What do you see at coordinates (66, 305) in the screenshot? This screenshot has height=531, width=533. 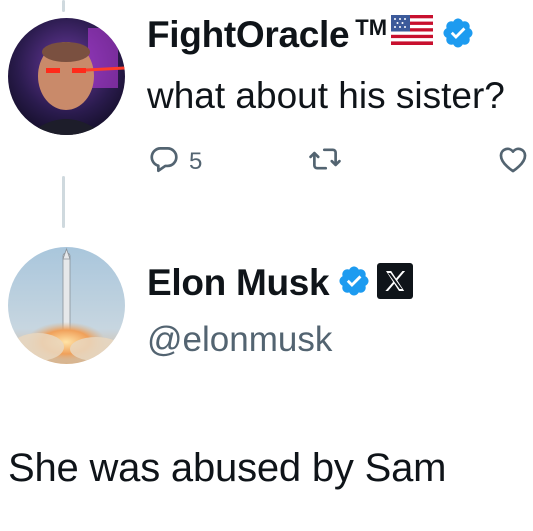 I see `avatar-elonmusk` at bounding box center [66, 305].